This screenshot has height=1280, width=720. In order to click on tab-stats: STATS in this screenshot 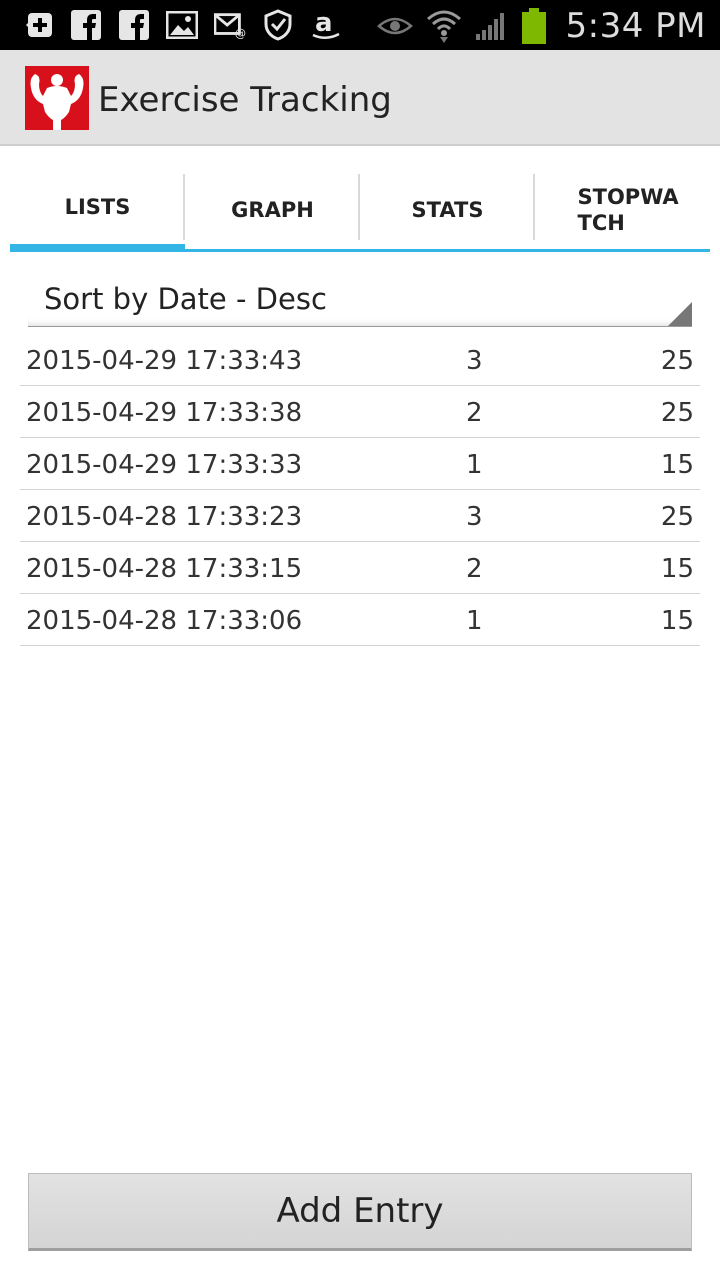, I will do `click(447, 211)`.